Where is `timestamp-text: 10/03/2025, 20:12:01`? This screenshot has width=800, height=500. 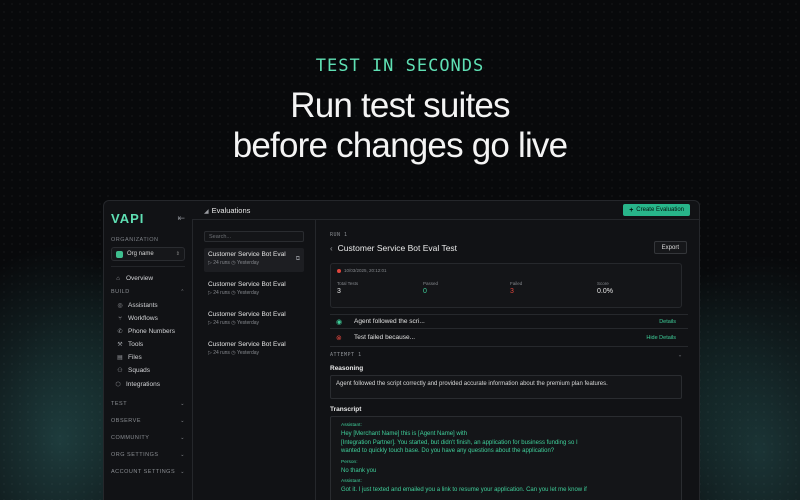
timestamp-text: 10/03/2025, 20:12:01 is located at coordinates (365, 270).